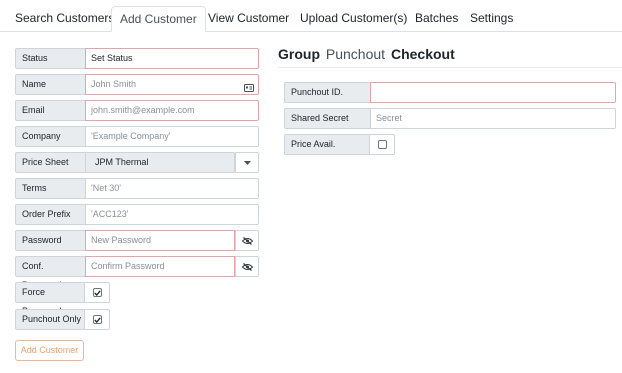  Describe the element at coordinates (122, 162) in the screenshot. I see `price-sheet-value: JPM Thermal` at that location.